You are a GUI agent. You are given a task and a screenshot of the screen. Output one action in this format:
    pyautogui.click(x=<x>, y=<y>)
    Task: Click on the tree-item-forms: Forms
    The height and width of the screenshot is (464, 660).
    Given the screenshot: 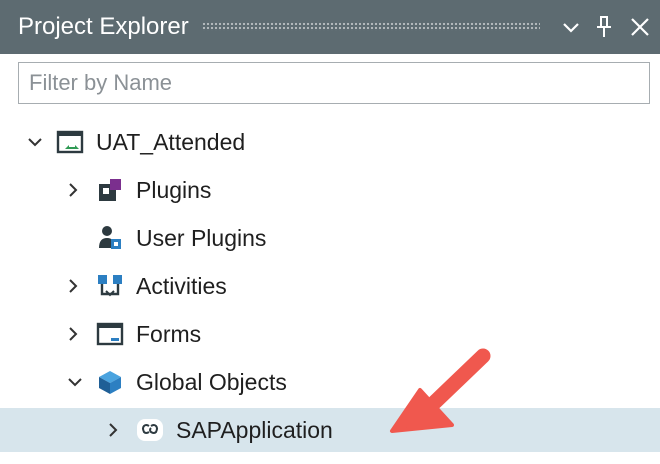 What is the action you would take?
    pyautogui.click(x=330, y=334)
    